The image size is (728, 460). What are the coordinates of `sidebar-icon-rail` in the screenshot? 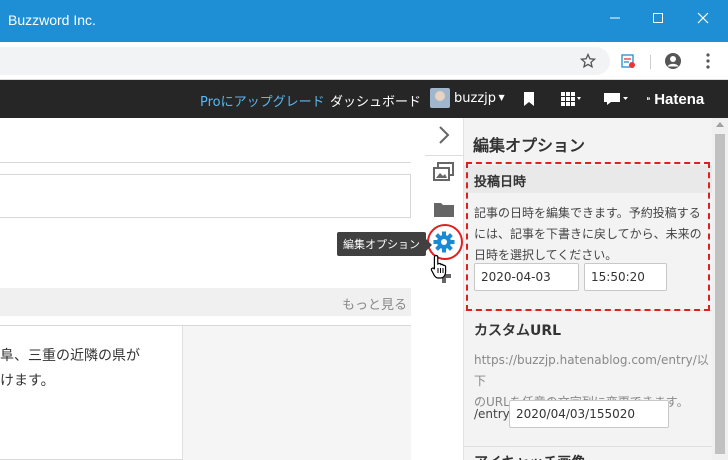 It's located at (444, 289).